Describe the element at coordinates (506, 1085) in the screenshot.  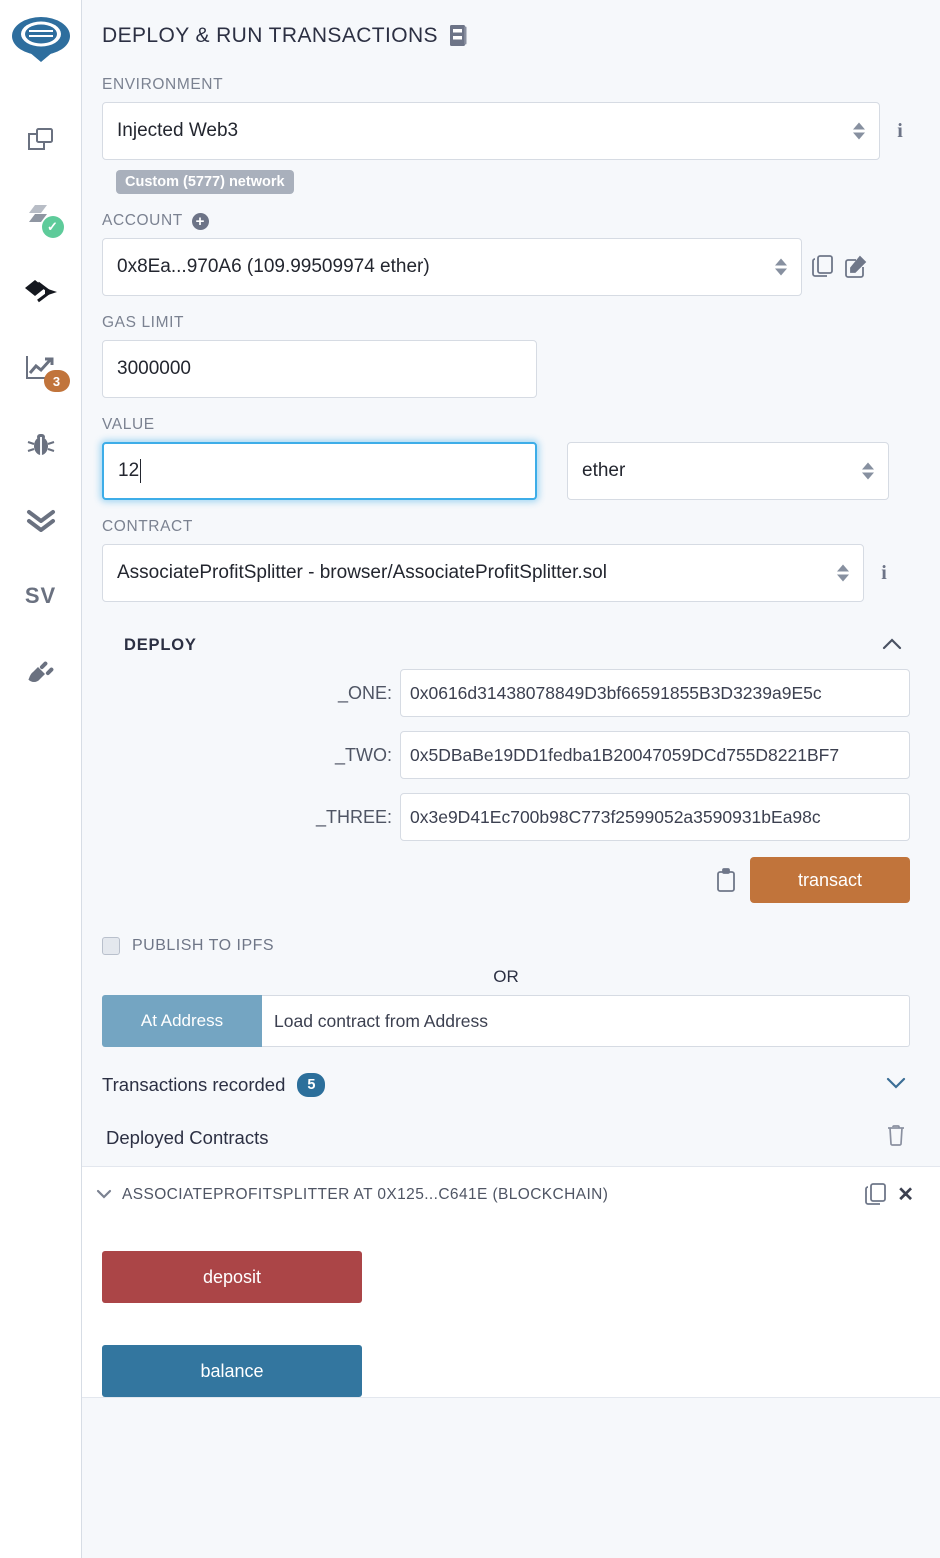
I see `transactions-recorded-row: Transactions recorded 5` at that location.